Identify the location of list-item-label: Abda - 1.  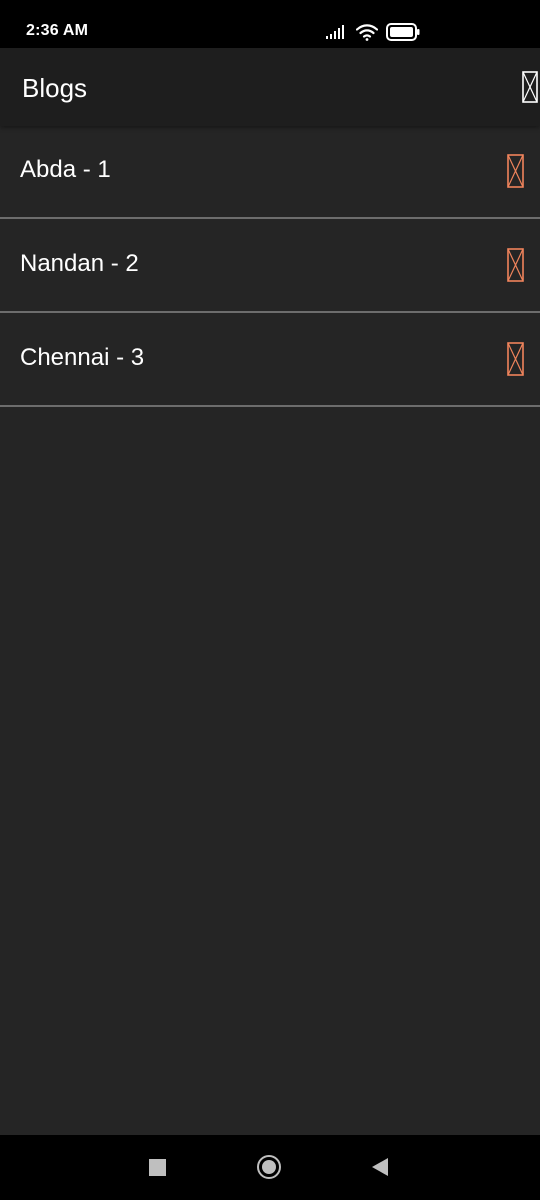
(65, 169).